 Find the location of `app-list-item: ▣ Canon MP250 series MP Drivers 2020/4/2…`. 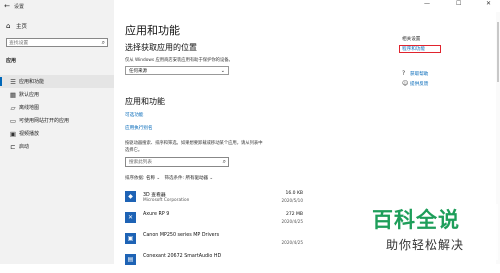

app-list-item: ▣ Canon MP250 series MP Drivers 2020/4/2… is located at coordinates (214, 241).